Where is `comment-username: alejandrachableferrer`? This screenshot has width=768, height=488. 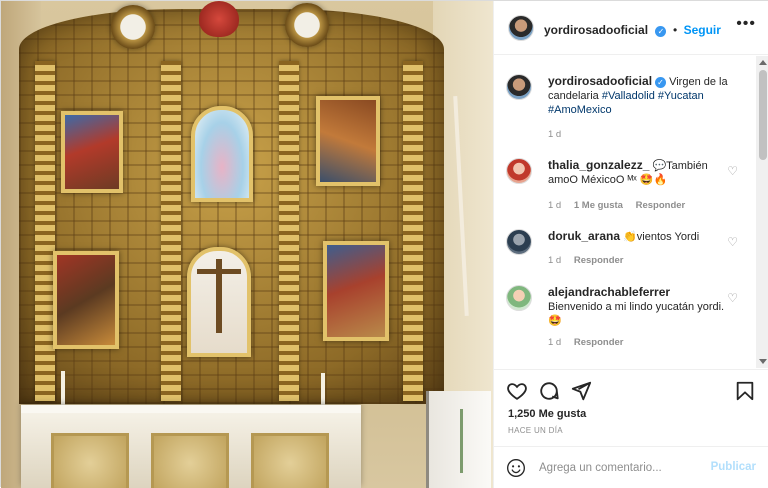
comment-username: alejandrachableferrer is located at coordinates (609, 292).